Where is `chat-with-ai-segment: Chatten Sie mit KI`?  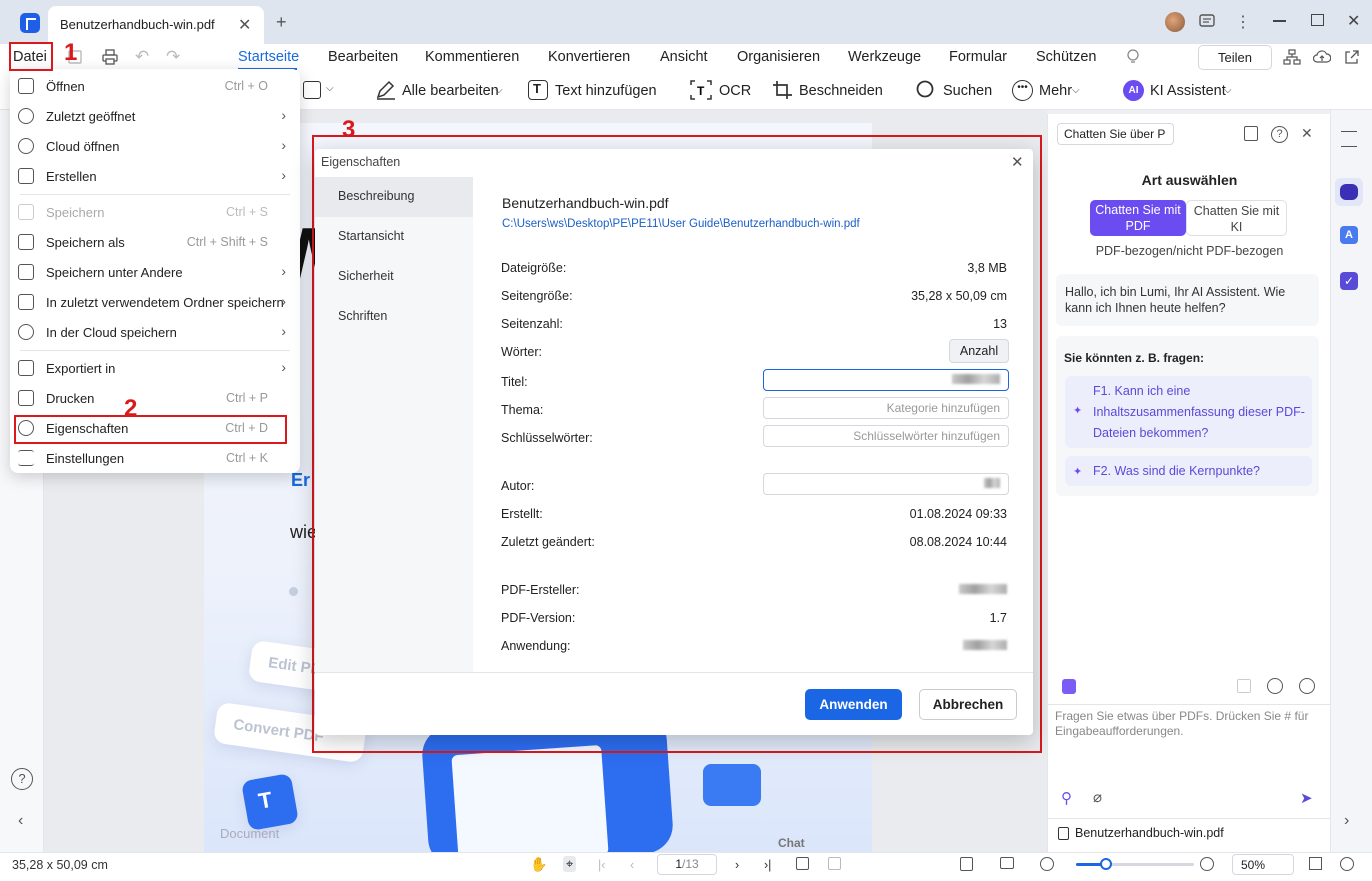
chat-with-ai-segment: Chatten Sie mit KI is located at coordinates (1236, 218).